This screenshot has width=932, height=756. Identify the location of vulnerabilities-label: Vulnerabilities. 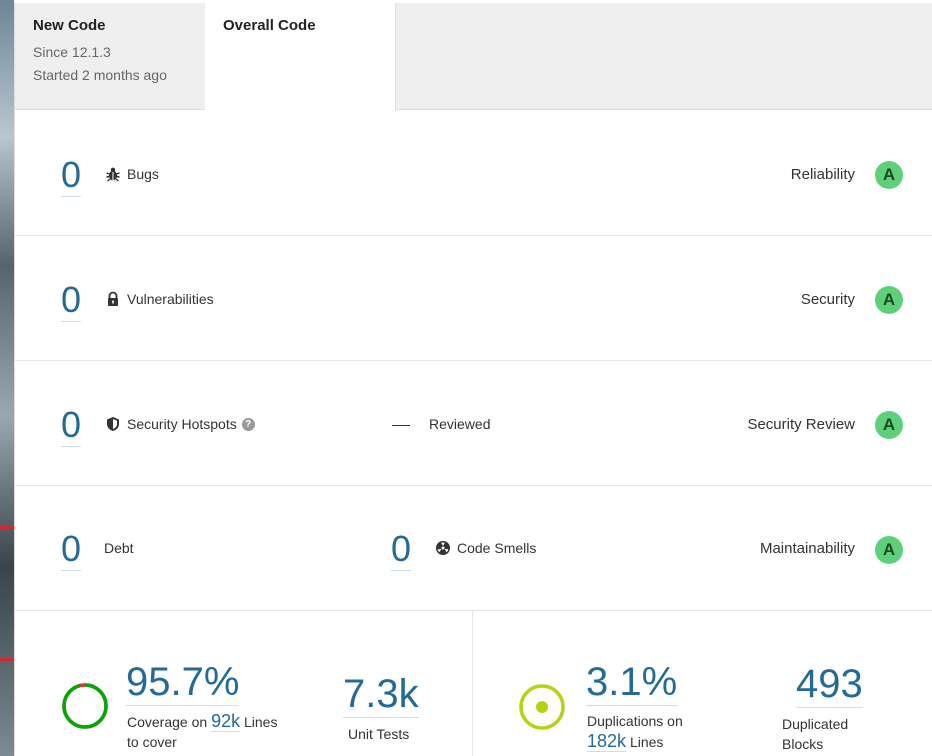
(159, 299).